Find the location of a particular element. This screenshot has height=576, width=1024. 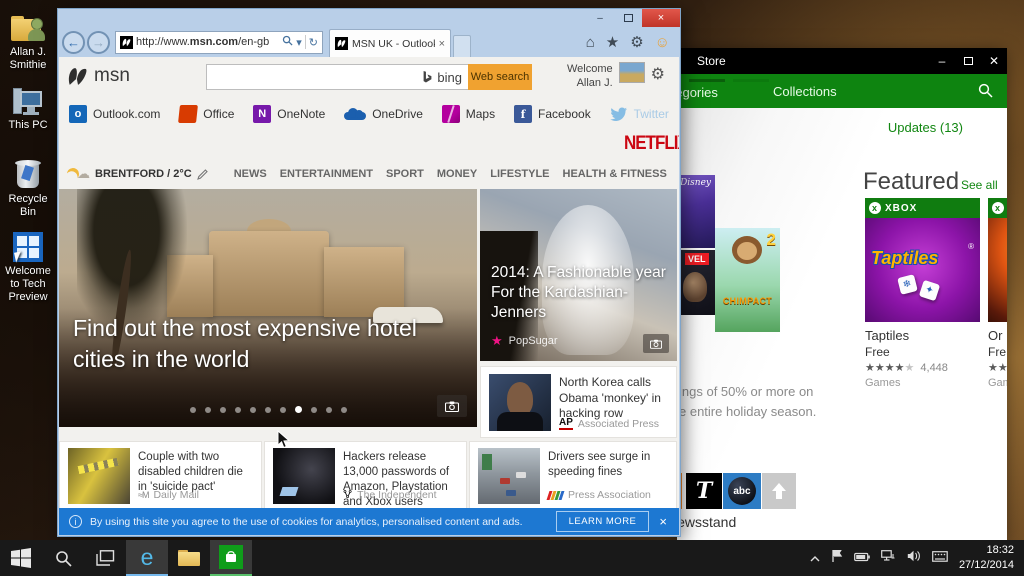

carousel-dots is located at coordinates (268, 409).